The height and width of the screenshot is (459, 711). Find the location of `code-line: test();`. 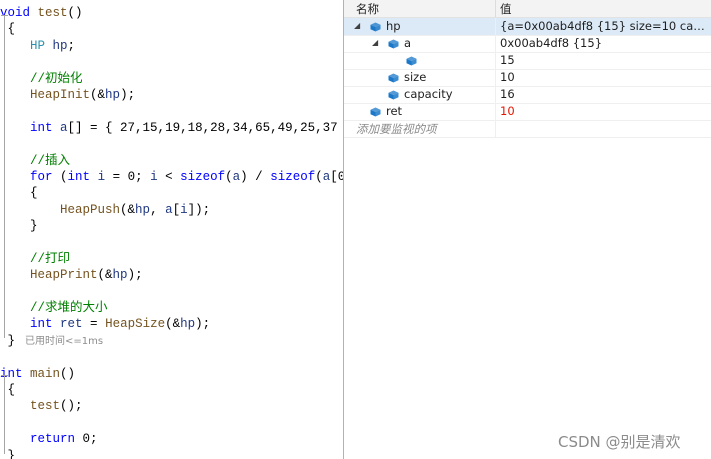

code-line: test(); is located at coordinates (171, 406).